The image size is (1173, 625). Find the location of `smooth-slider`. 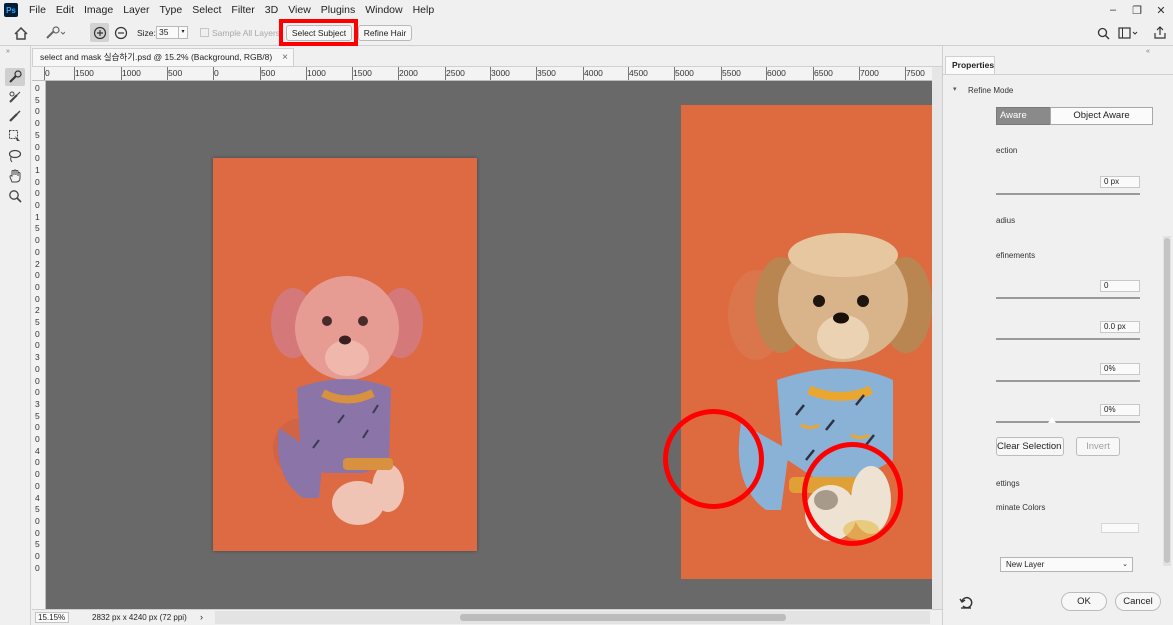

smooth-slider is located at coordinates (1068, 298).